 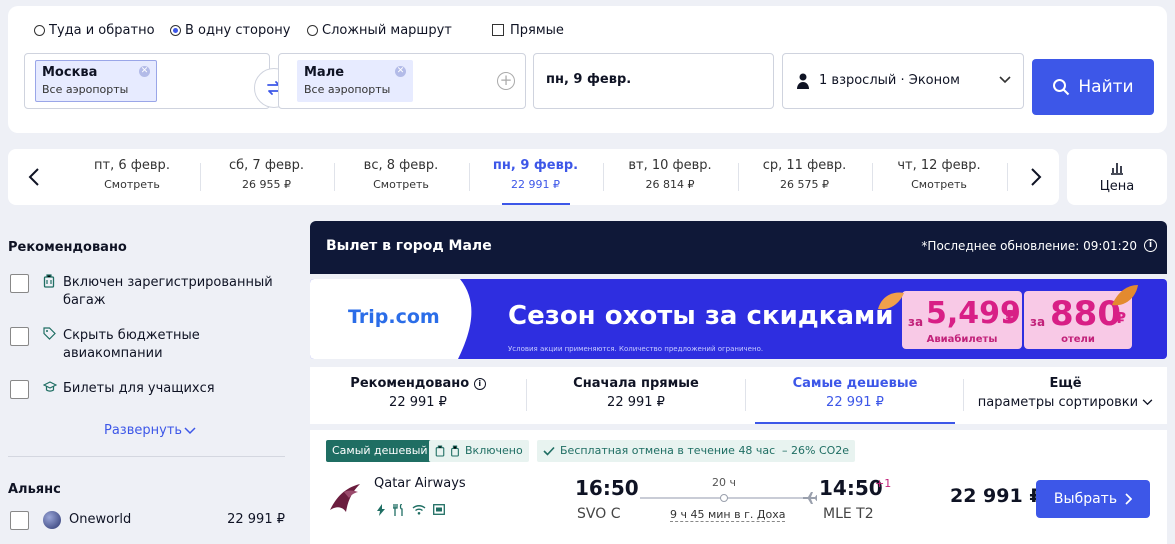 What do you see at coordinates (175, 30) in the screenshot?
I see `radio-selected-icon` at bounding box center [175, 30].